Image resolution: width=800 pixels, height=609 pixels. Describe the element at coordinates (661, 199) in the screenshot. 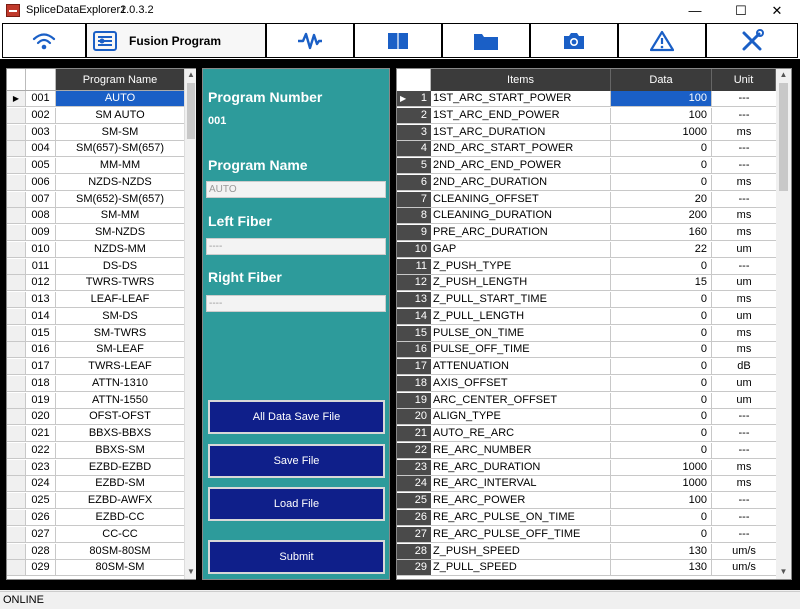

I see `data-cell: 20` at that location.